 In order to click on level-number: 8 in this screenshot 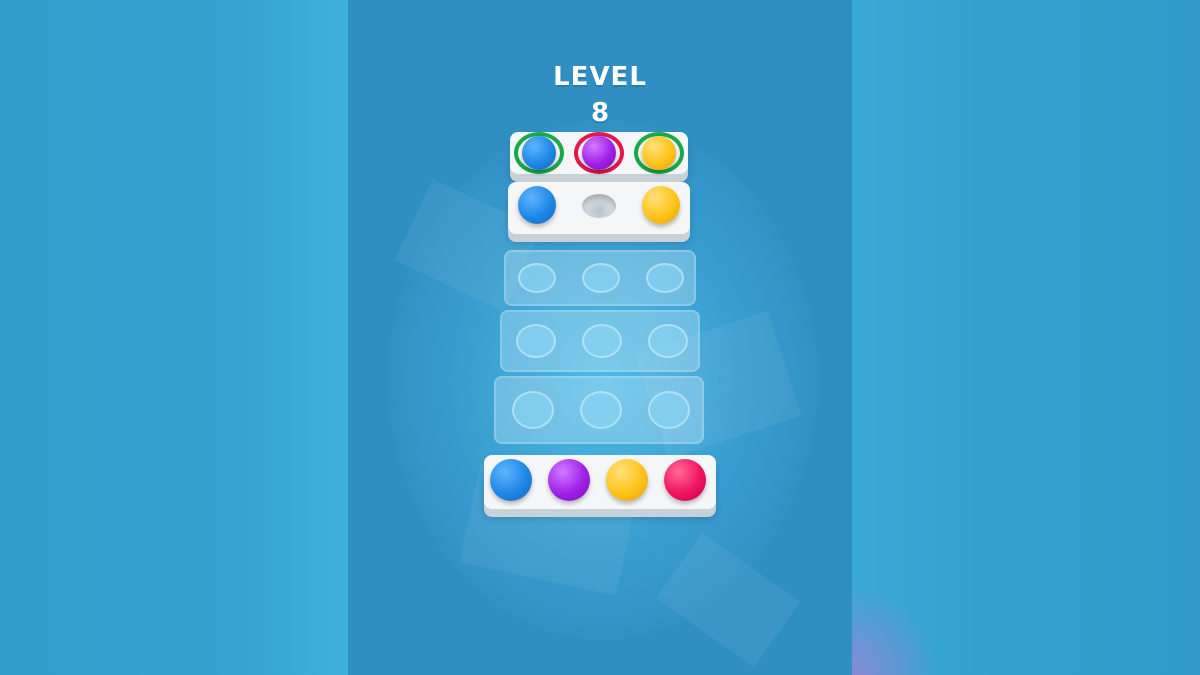, I will do `click(600, 113)`.